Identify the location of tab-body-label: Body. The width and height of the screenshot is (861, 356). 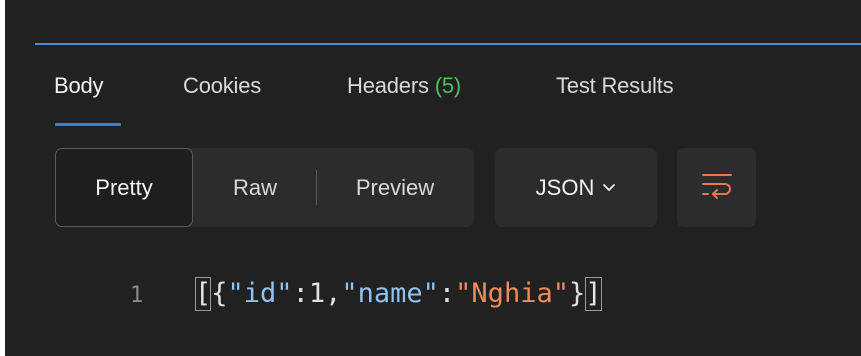
(79, 85).